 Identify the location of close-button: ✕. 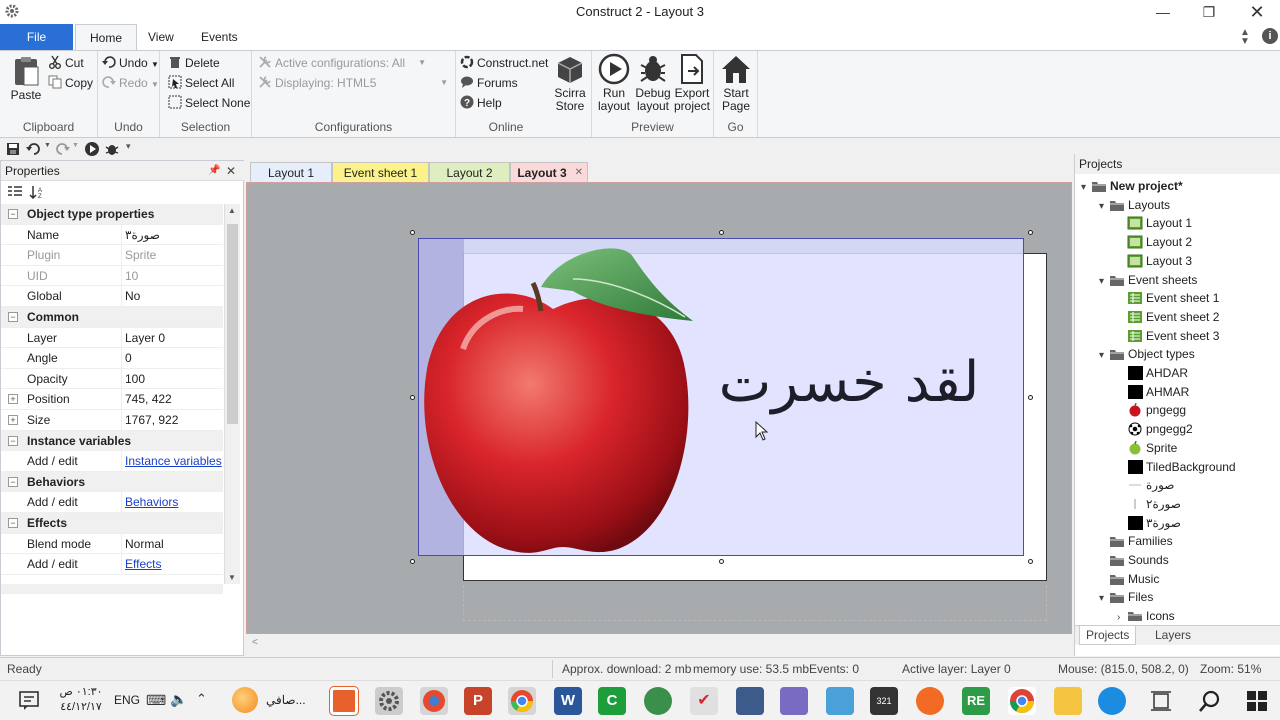
(1257, 12).